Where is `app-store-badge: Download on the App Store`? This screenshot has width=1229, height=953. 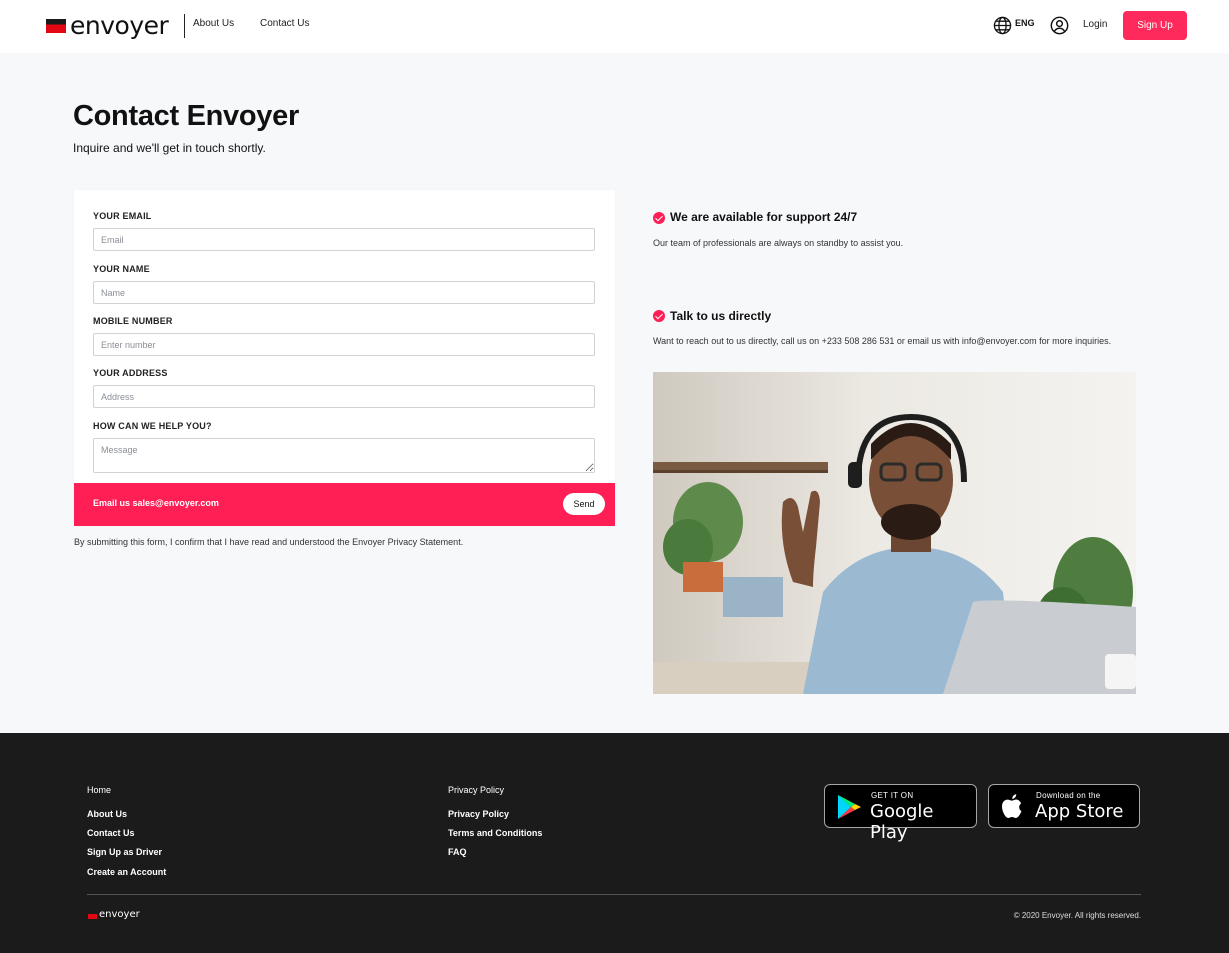
app-store-badge: Download on the App Store is located at coordinates (1064, 806).